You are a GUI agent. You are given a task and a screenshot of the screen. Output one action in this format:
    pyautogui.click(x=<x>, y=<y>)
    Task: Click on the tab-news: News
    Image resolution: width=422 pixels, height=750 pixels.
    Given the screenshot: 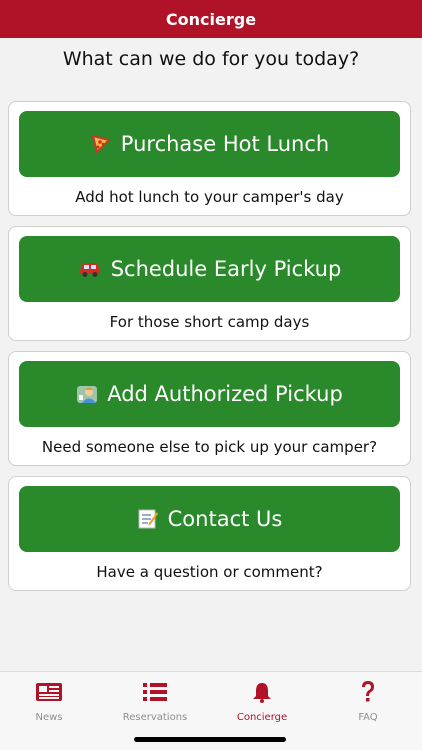 What is the action you would take?
    pyautogui.click(x=49, y=700)
    